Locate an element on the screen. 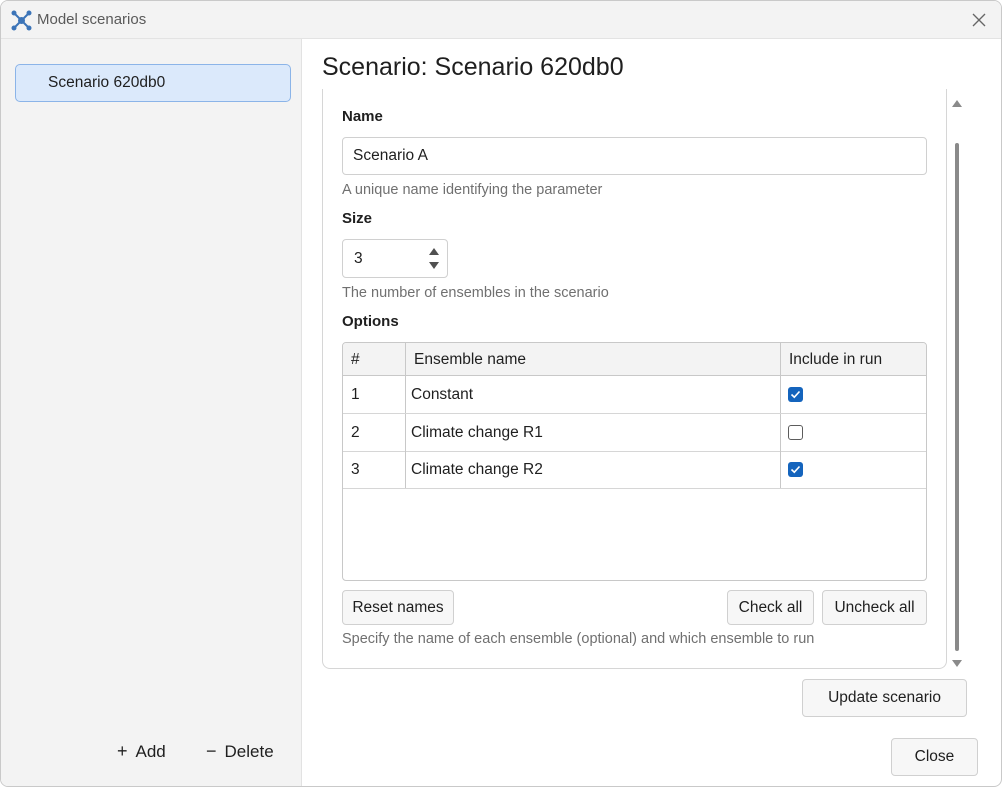  close-button: Close is located at coordinates (934, 757).